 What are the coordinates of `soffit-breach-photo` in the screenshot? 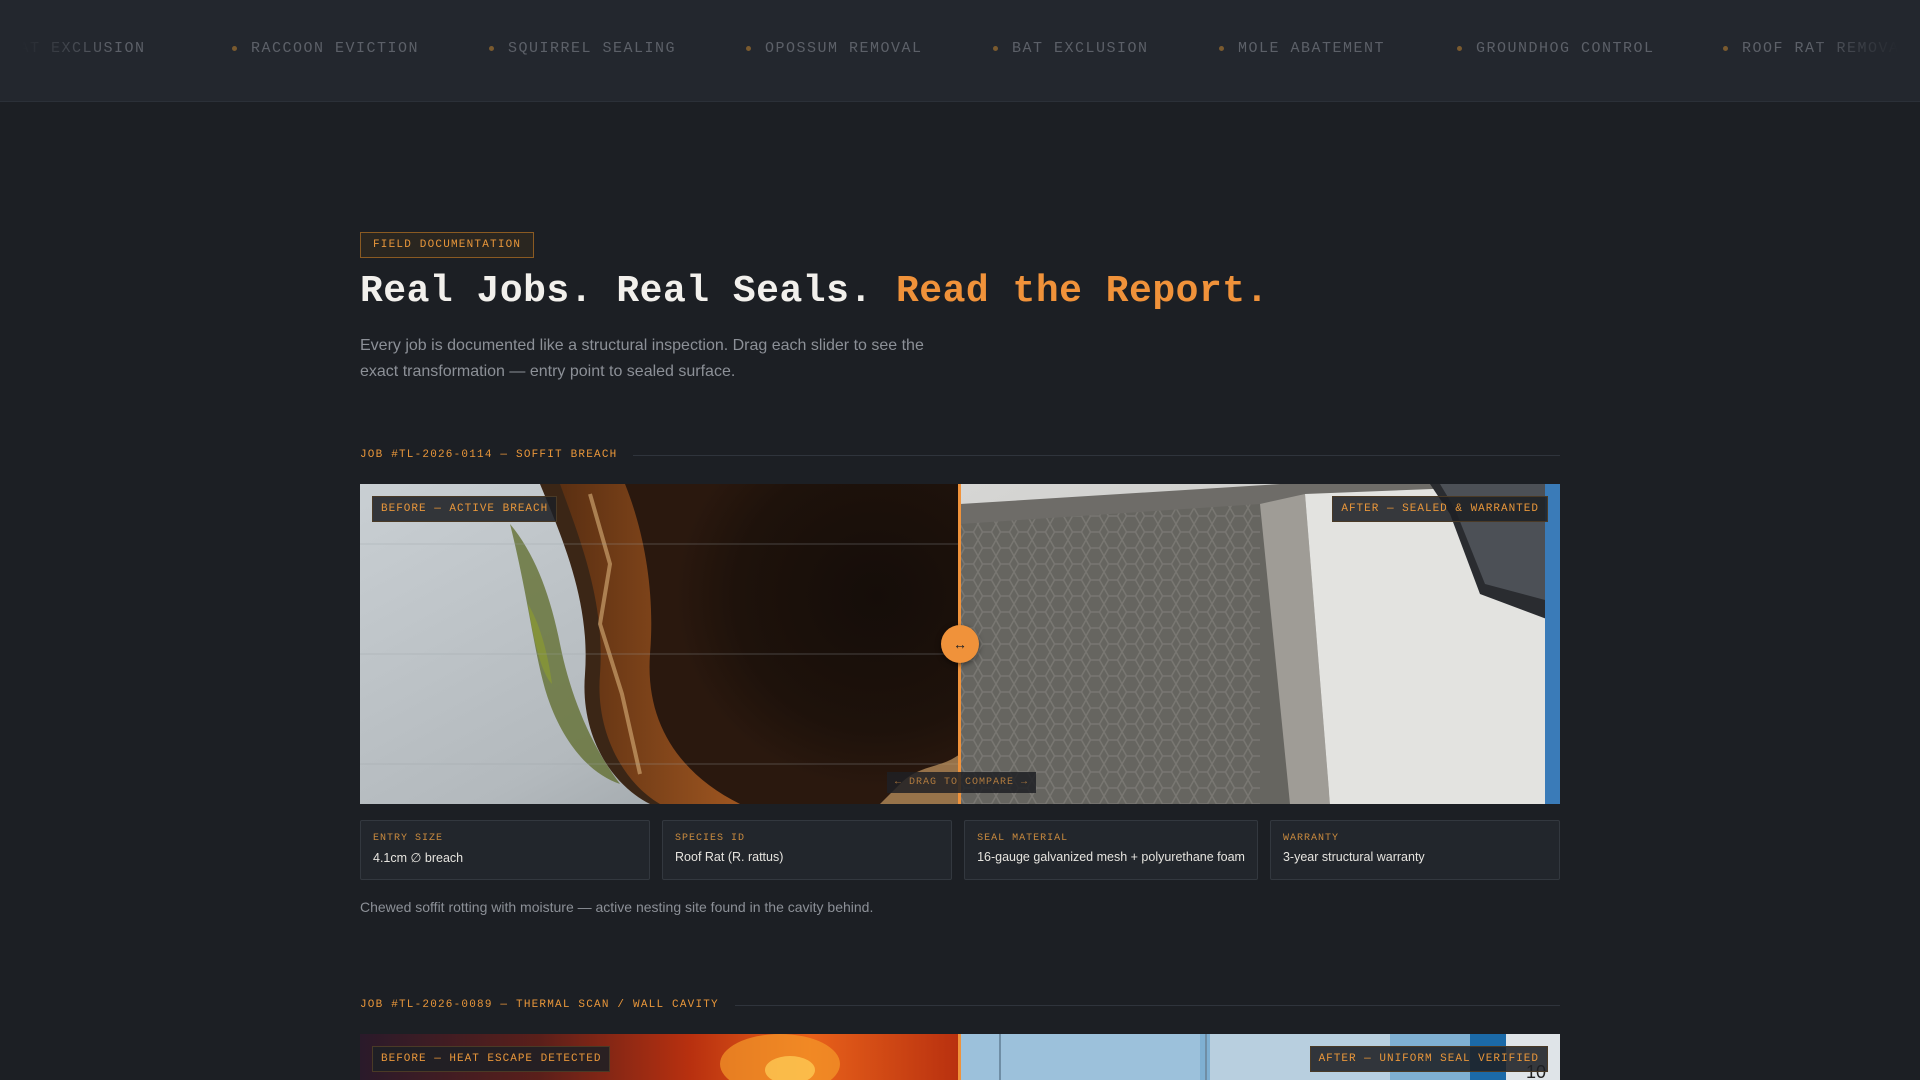 It's located at (660, 644).